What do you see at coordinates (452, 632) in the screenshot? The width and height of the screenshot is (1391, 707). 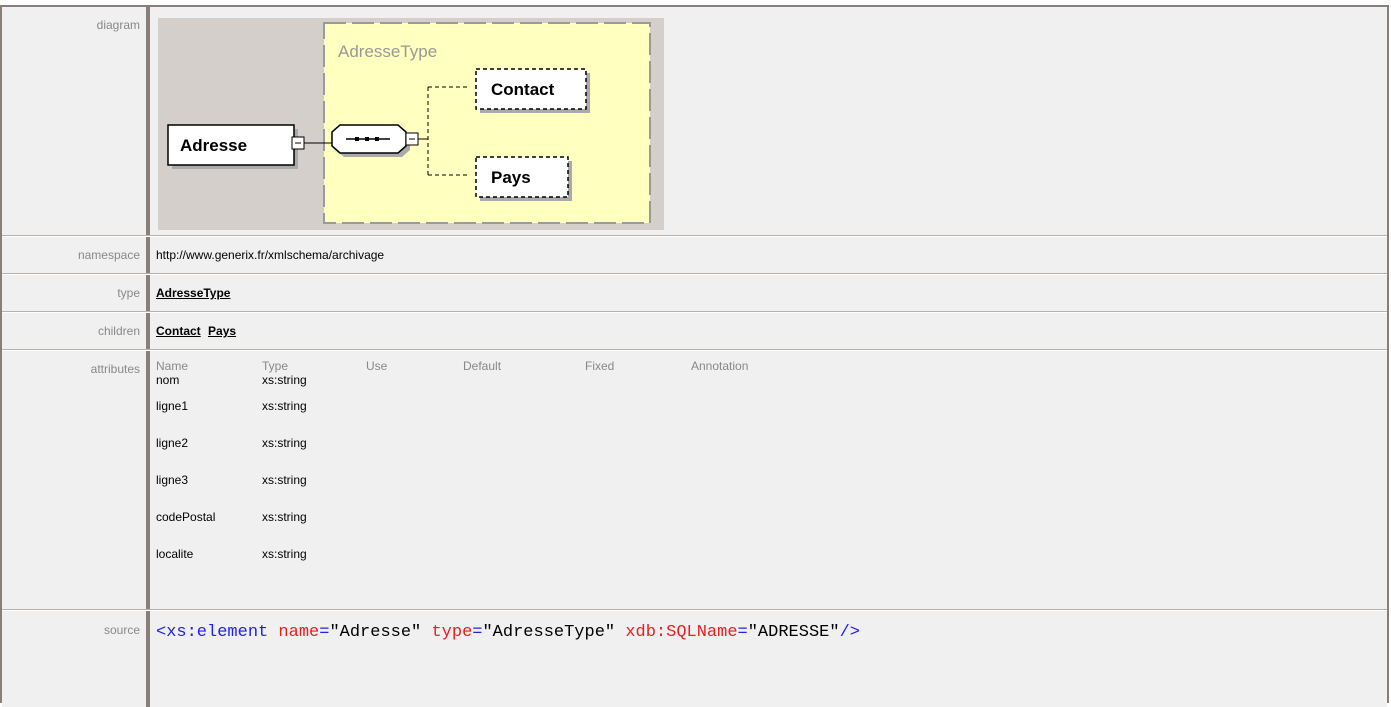 I see `source-attr-name: type` at bounding box center [452, 632].